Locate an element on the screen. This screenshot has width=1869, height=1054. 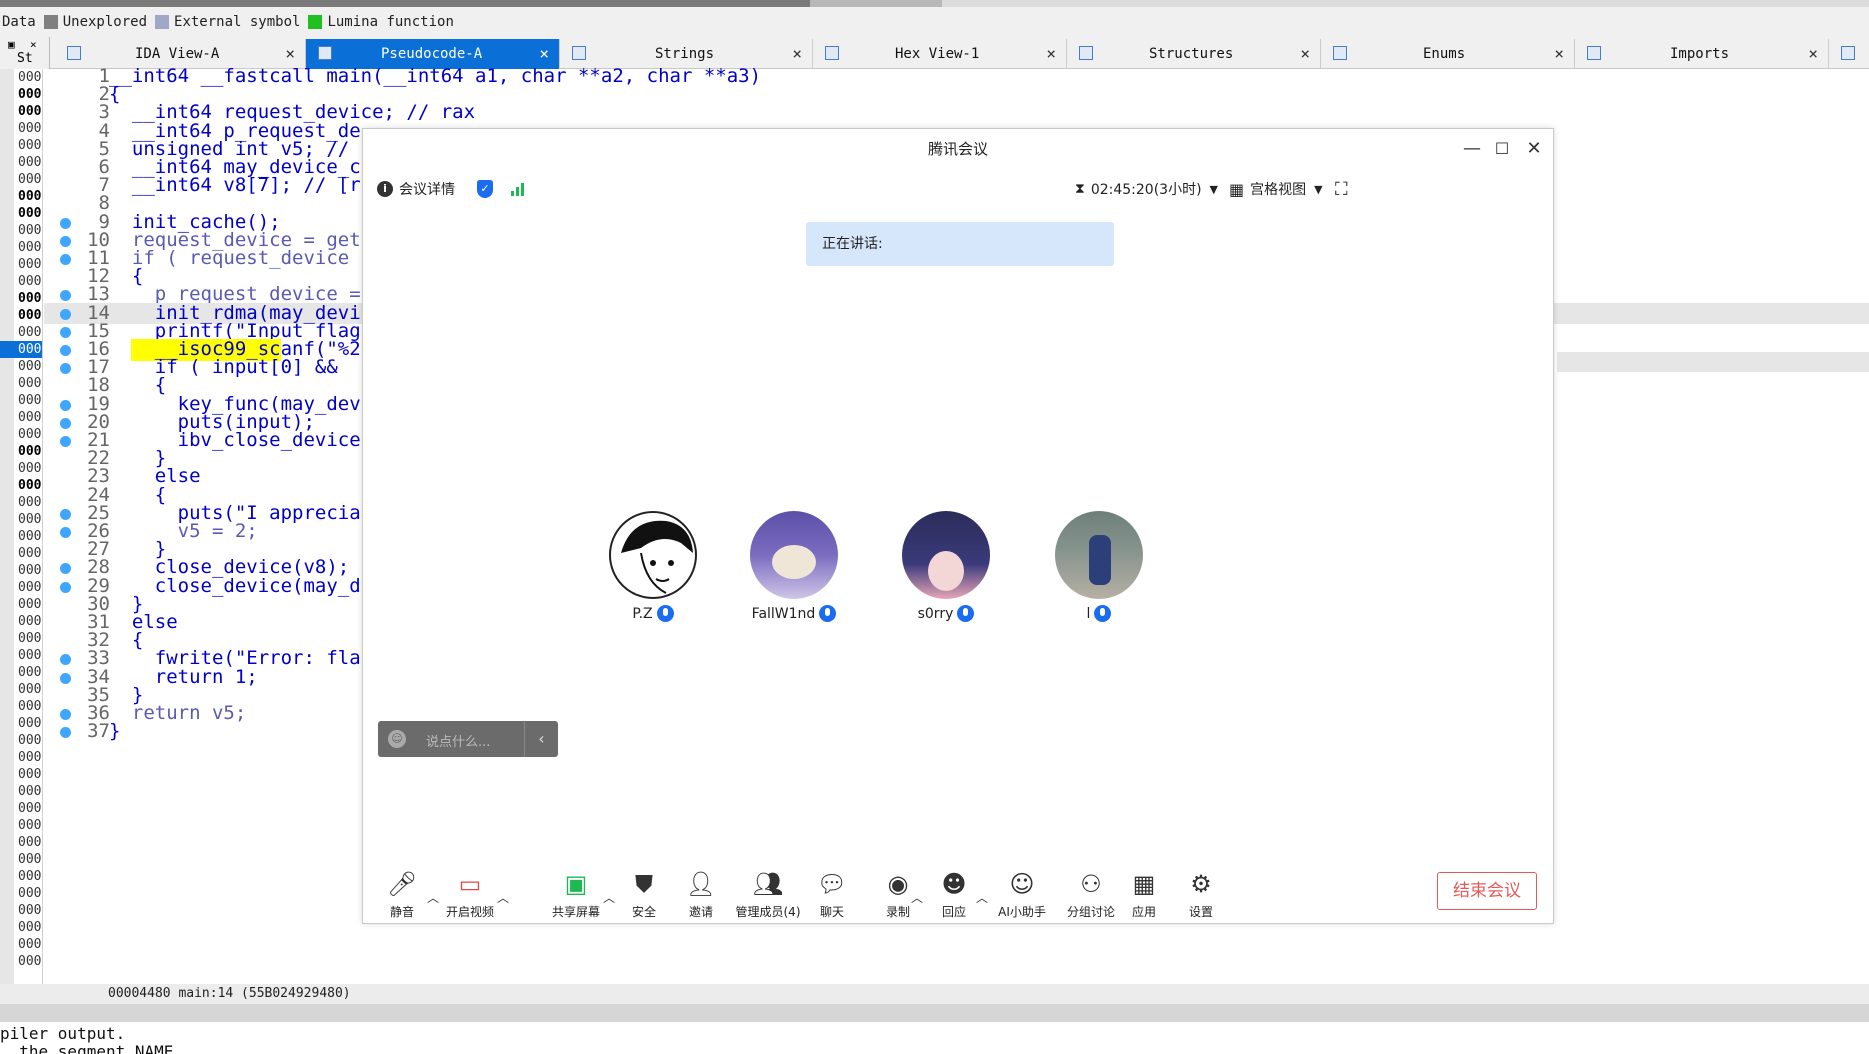
signal-icon is located at coordinates (518, 189).